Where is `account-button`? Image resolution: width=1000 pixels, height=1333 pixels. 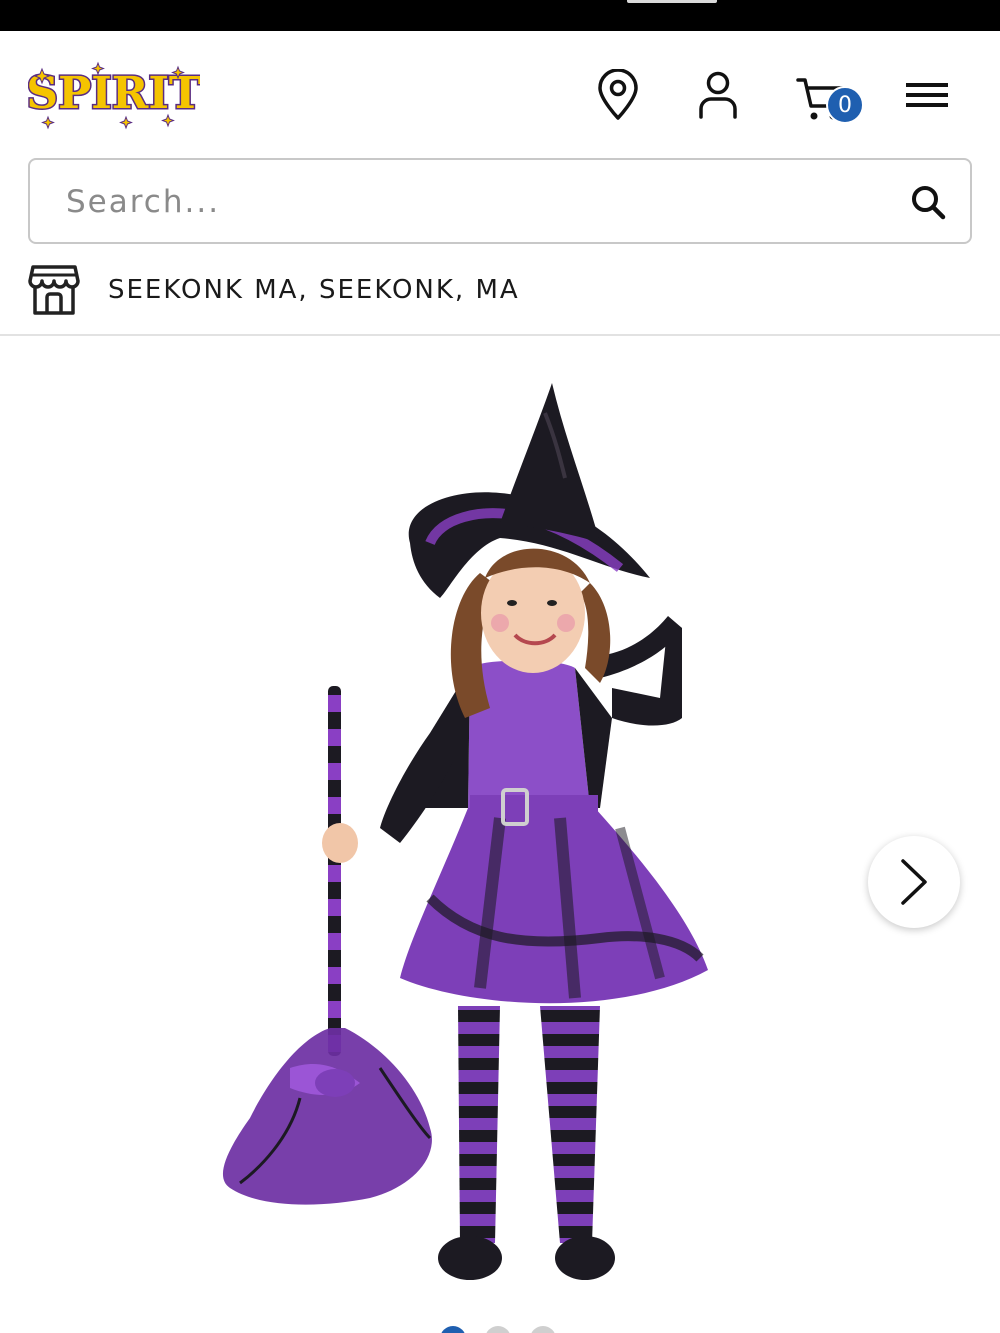
account-button is located at coordinates (718, 95).